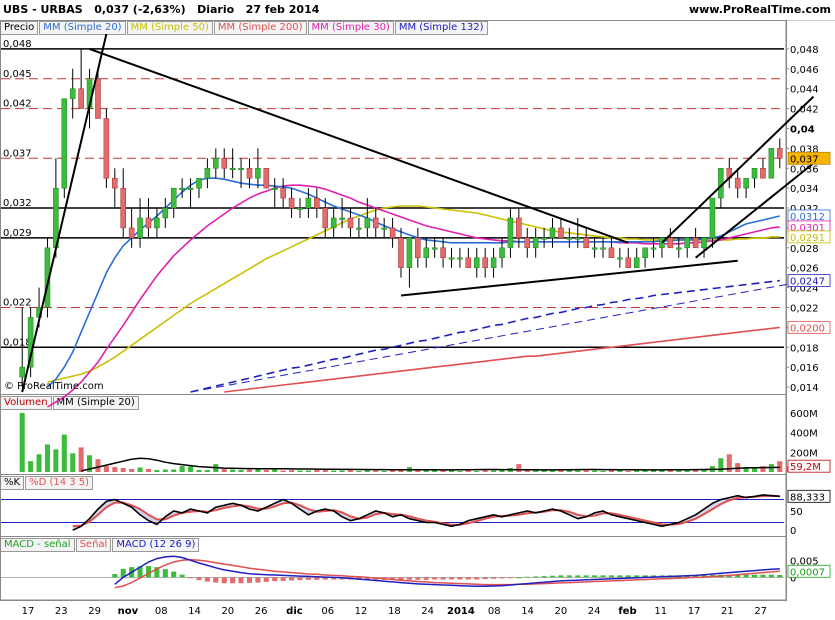  I want to click on macd-legend-item: Señal, so click(93, 545).